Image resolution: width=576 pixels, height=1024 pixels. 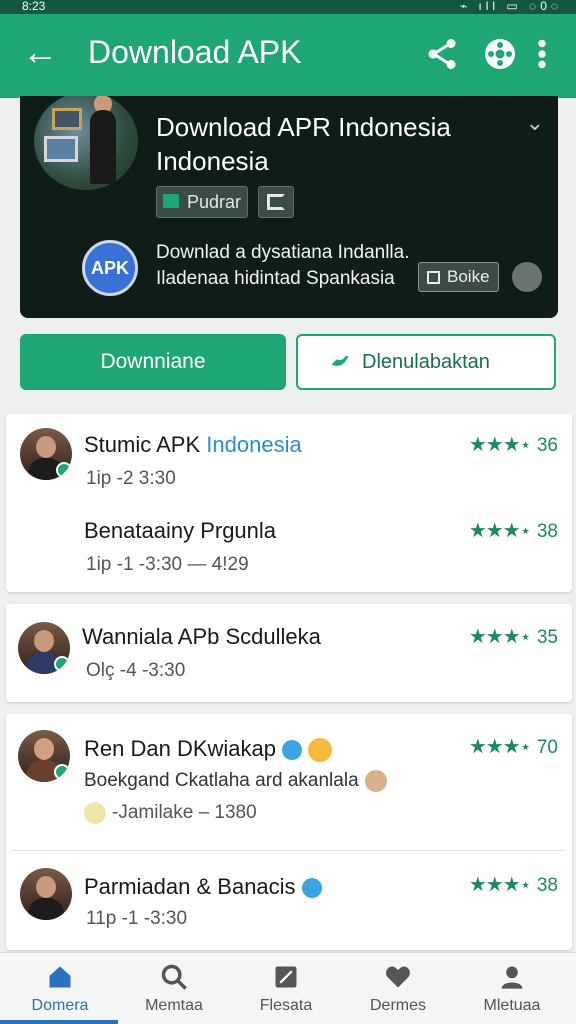 I want to click on item-meta: 11p -1 -3:30, so click(x=137, y=918).